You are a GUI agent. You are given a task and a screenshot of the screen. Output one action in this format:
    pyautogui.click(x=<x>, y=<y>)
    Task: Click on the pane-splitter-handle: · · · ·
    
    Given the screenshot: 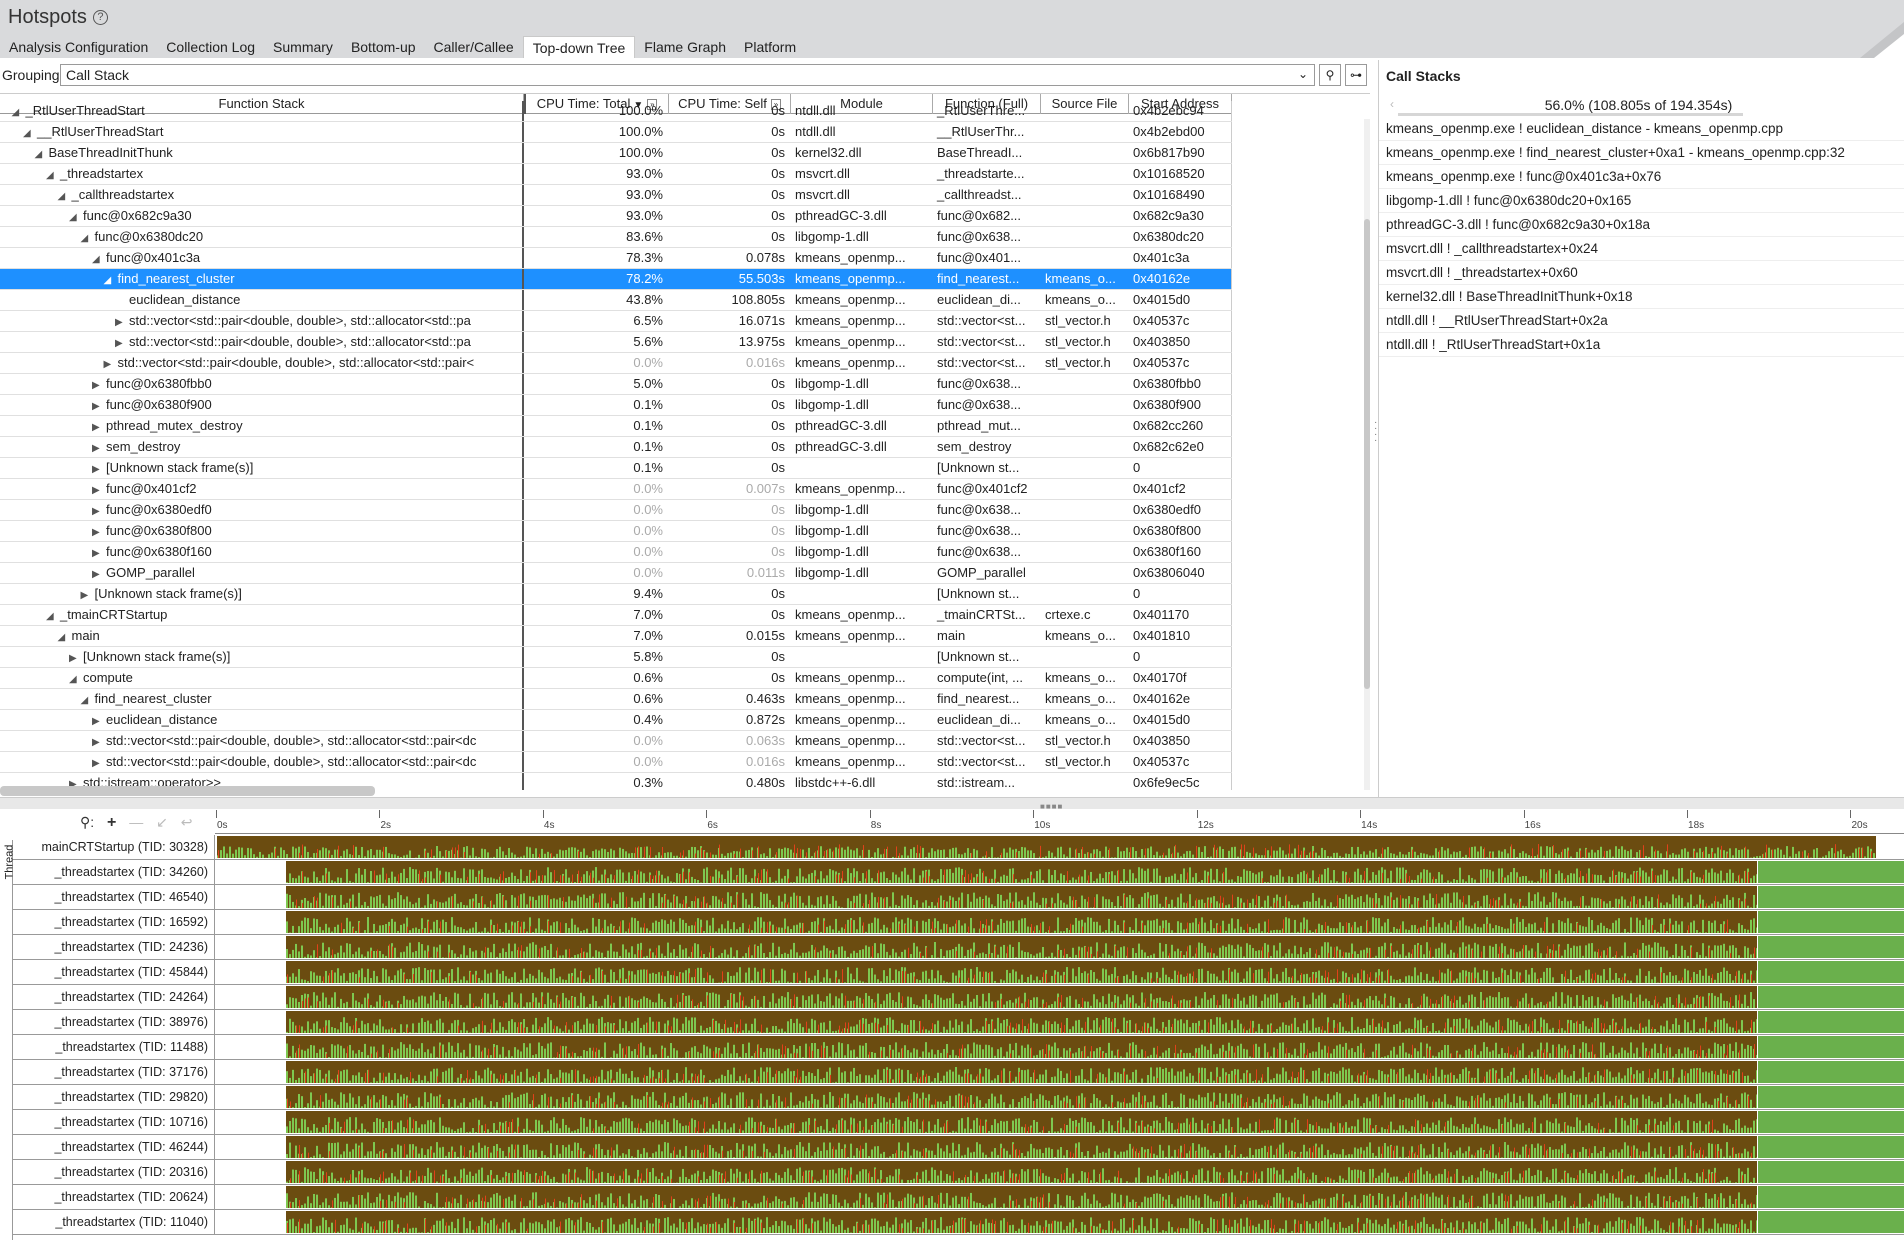 What is the action you would take?
    pyautogui.click(x=1375, y=432)
    